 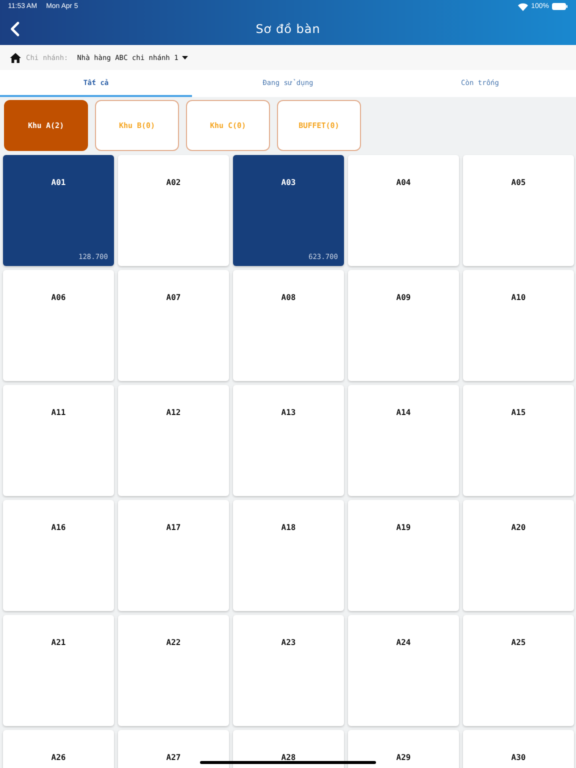 I want to click on table-name: A03, so click(x=288, y=183).